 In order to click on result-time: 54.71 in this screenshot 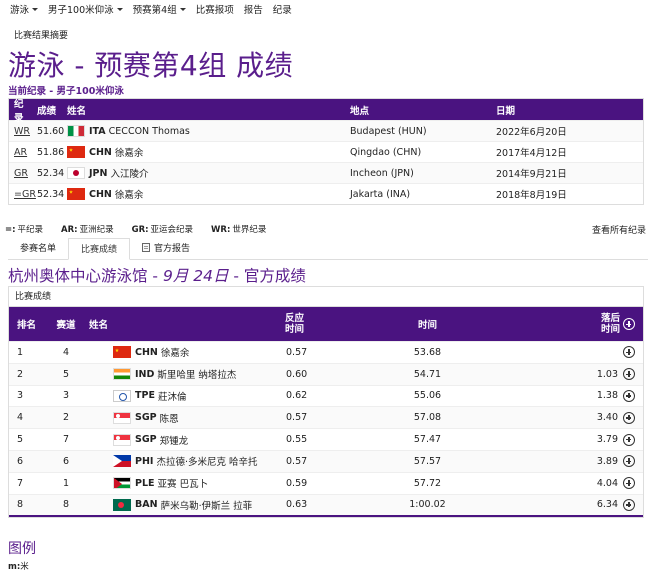, I will do `click(427, 374)`.